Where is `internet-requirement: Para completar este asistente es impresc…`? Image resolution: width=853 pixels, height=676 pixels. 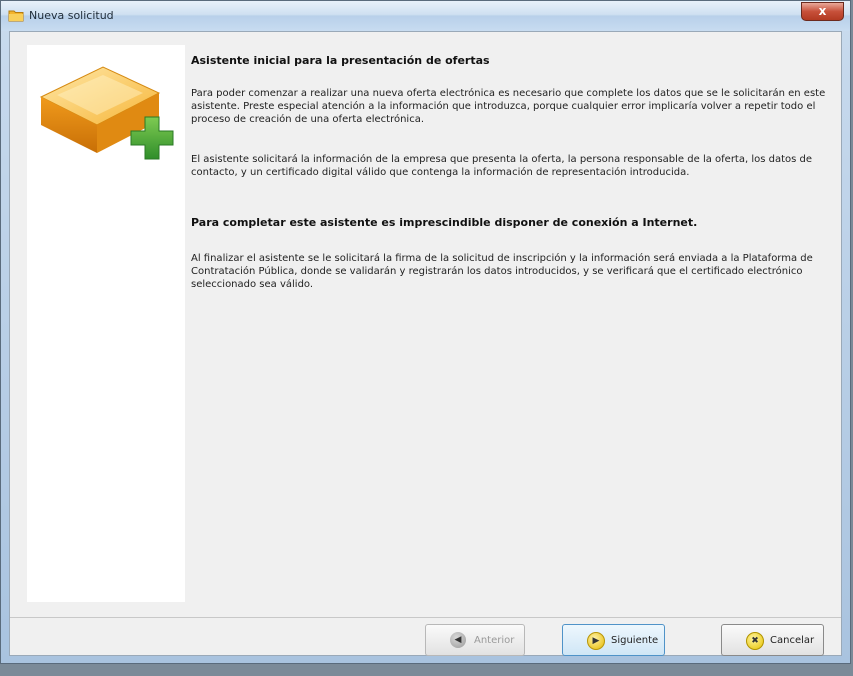
internet-requirement: Para completar este asistente es impresc… is located at coordinates (444, 222).